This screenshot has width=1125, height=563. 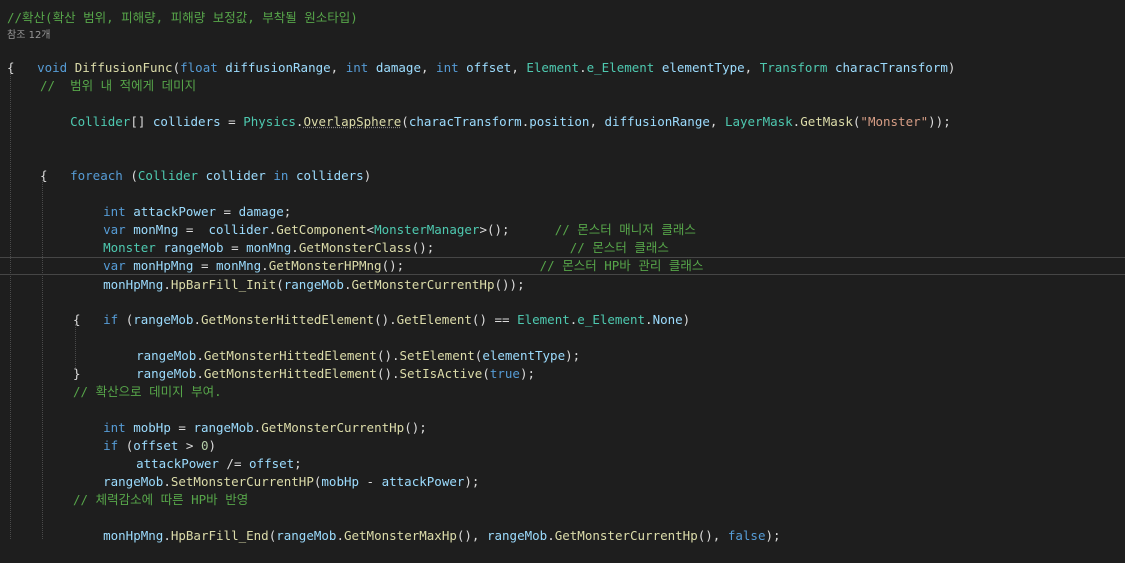 What do you see at coordinates (352, 121) in the screenshot?
I see `tok: OverlapSphere` at bounding box center [352, 121].